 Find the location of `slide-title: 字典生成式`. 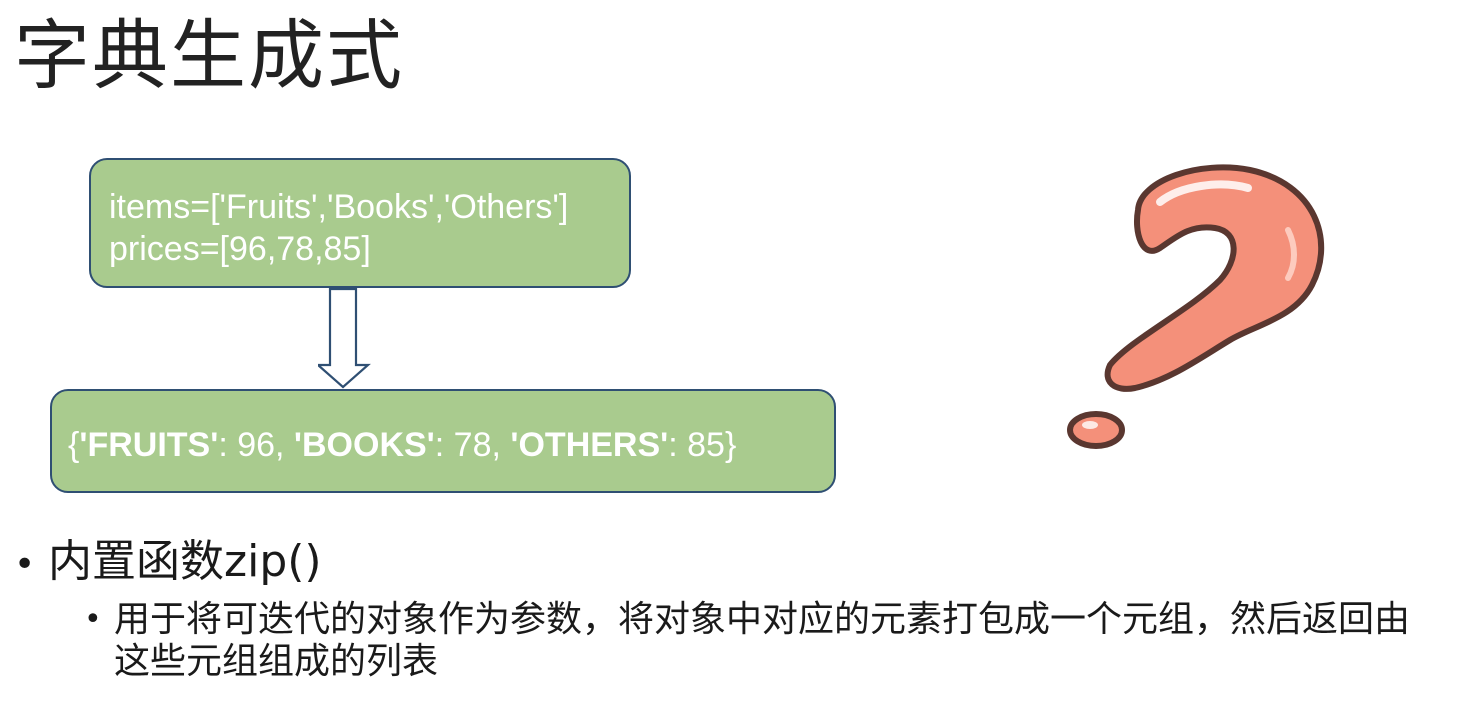

slide-title: 字典生成式 is located at coordinates (209, 55).